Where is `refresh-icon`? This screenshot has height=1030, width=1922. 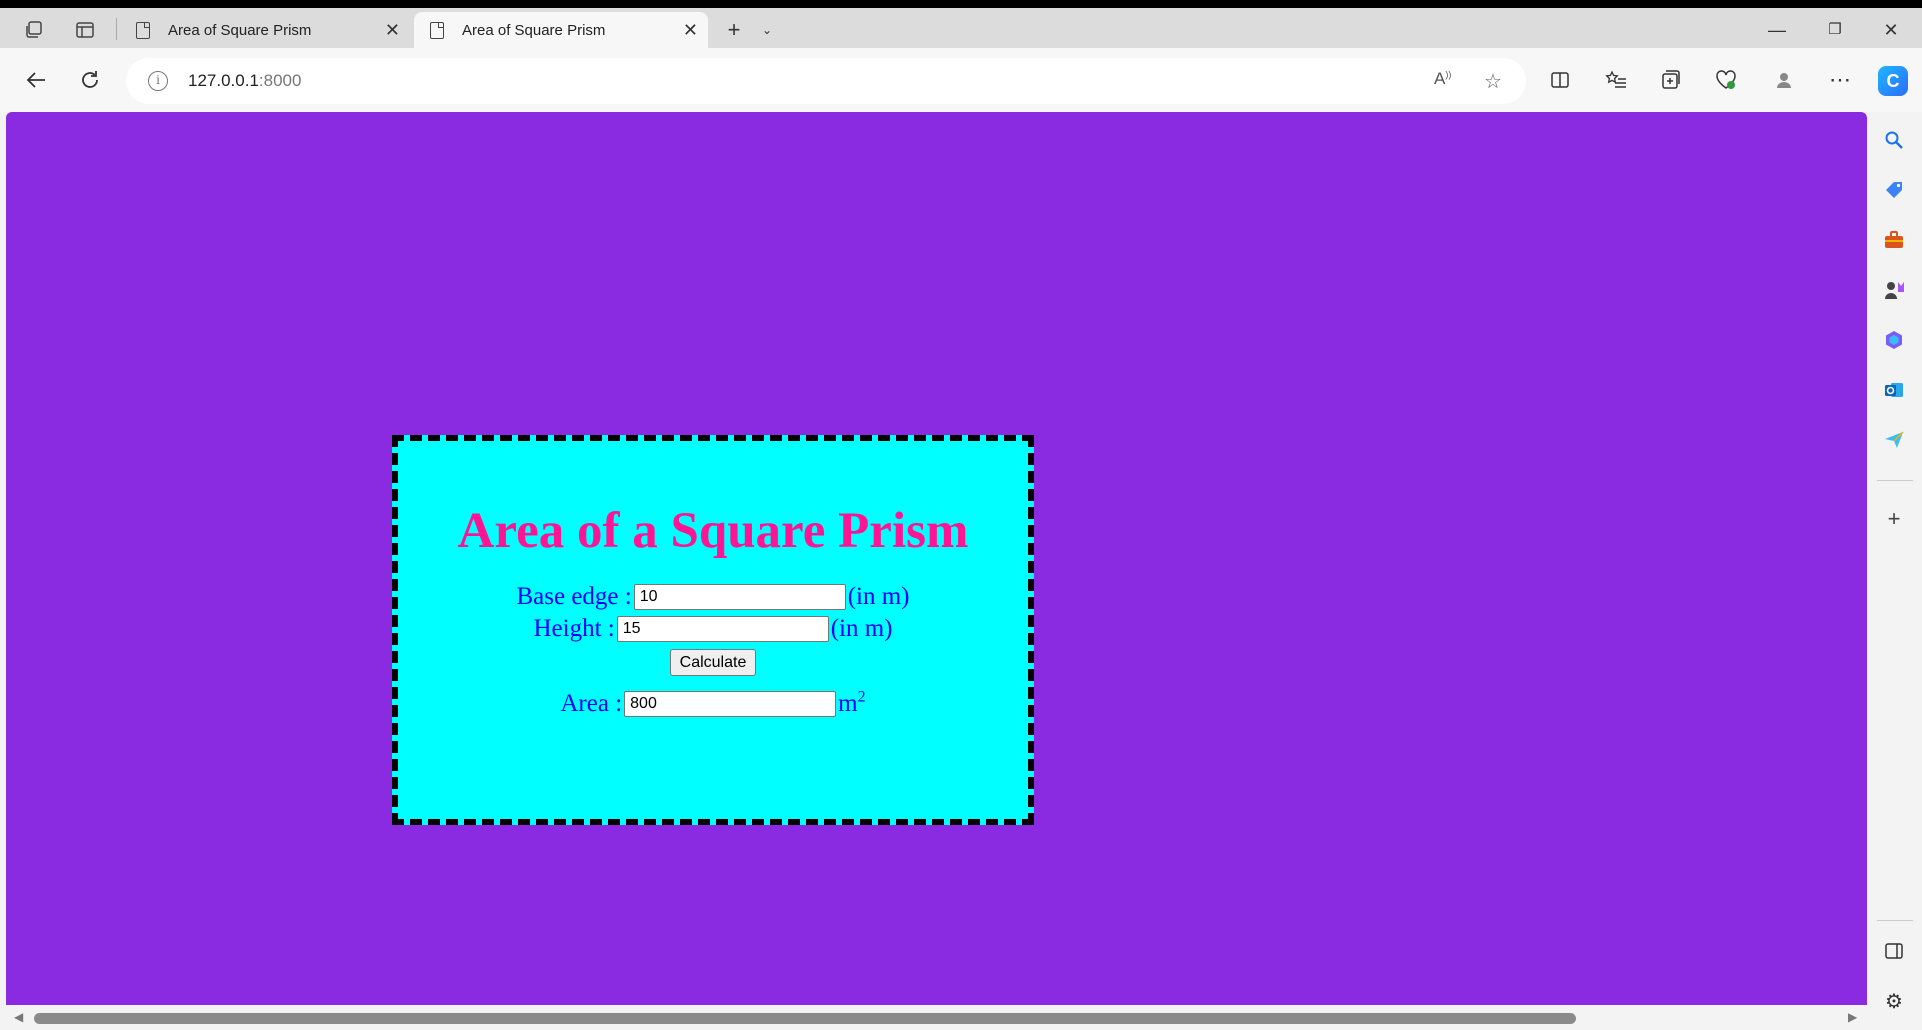
refresh-icon is located at coordinates (90, 80).